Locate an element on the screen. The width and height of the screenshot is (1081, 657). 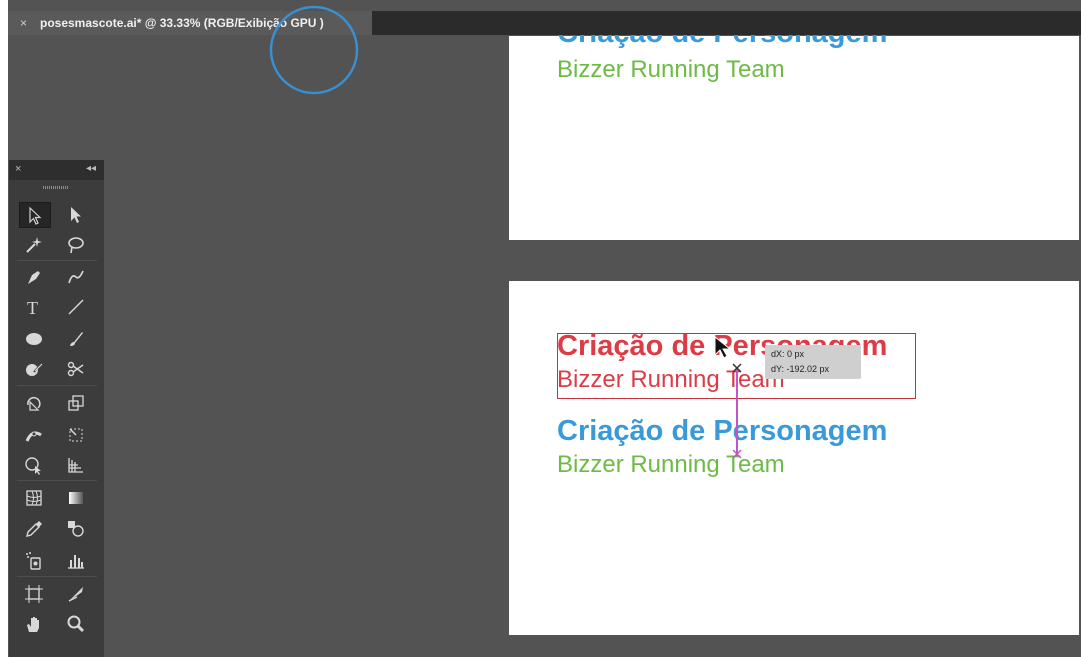
column-graph-tool is located at coordinates (77, 561).